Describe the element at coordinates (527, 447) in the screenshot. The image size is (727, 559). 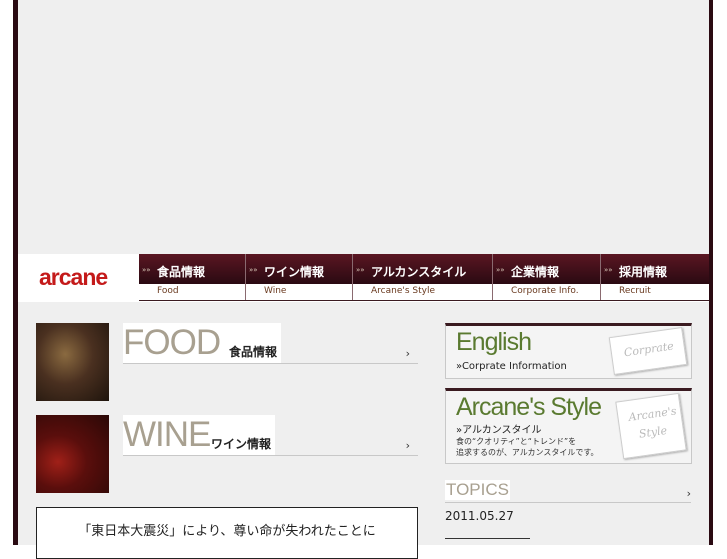
I see `banner-description: 食の“クオリティ”と“トレンド”を 追求するのが、アルカンスタイルです。` at that location.